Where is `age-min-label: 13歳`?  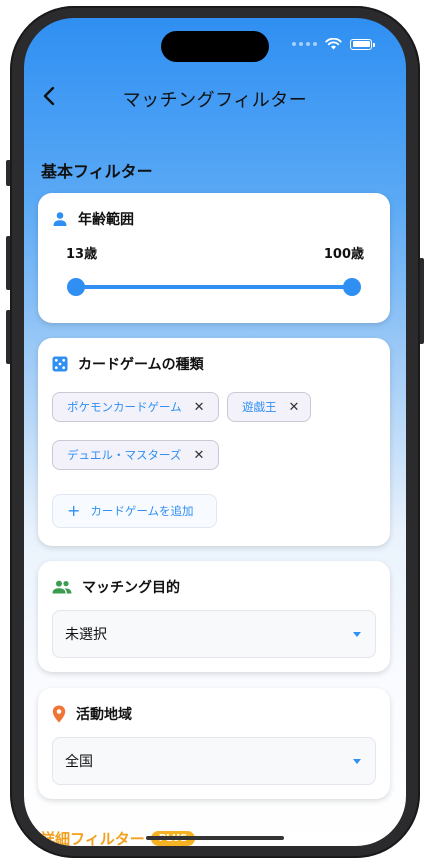
age-min-label: 13歳 is located at coordinates (82, 254).